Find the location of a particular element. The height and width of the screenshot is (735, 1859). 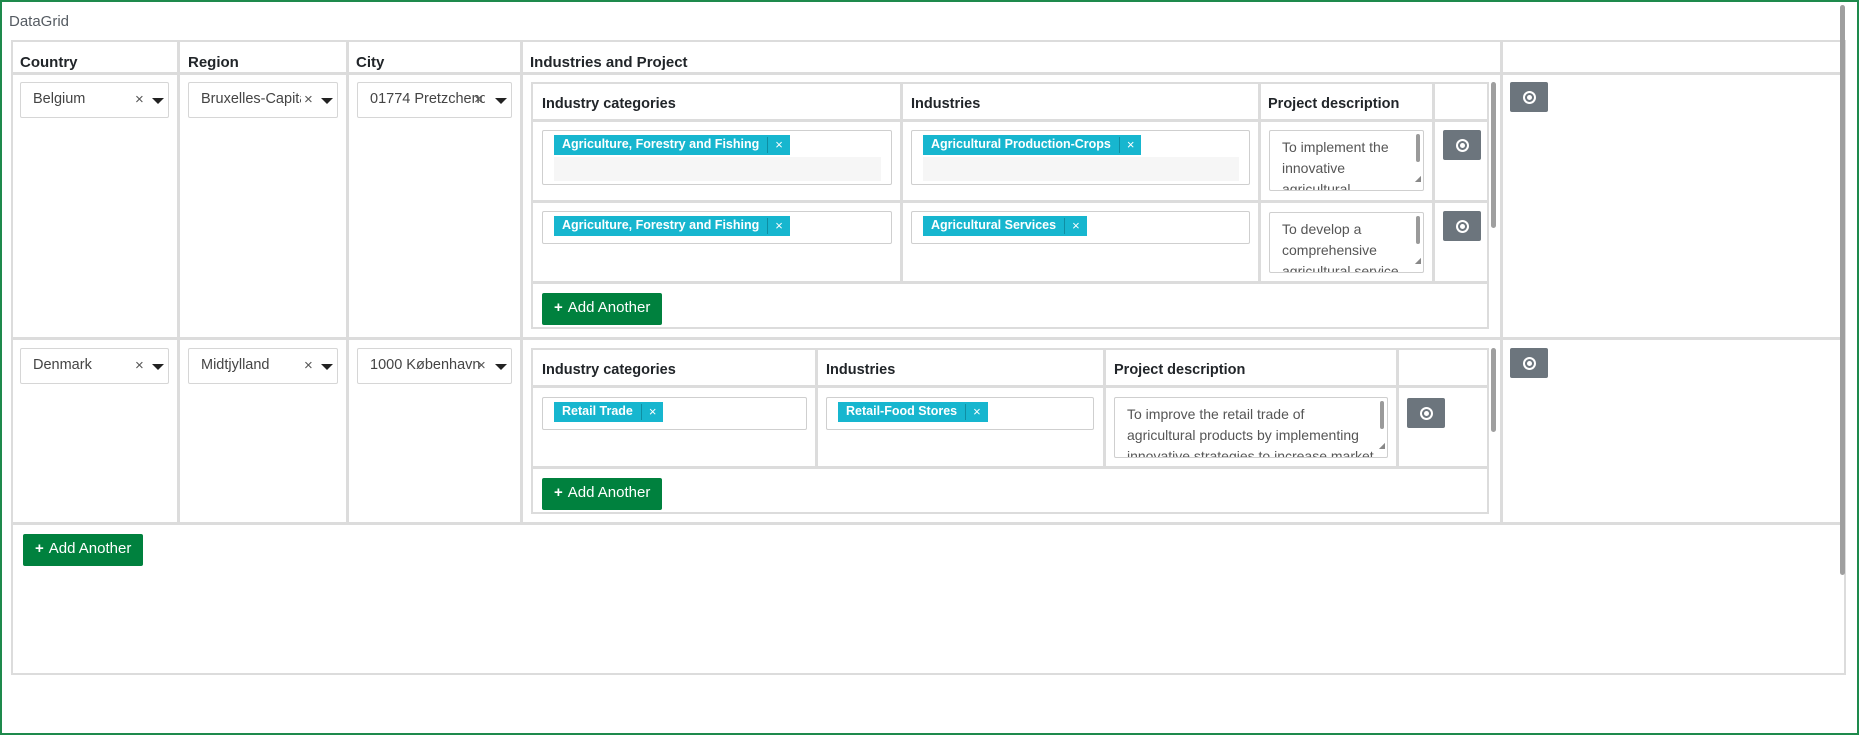

industry-select: Agricultural Services × is located at coordinates (1080, 227).